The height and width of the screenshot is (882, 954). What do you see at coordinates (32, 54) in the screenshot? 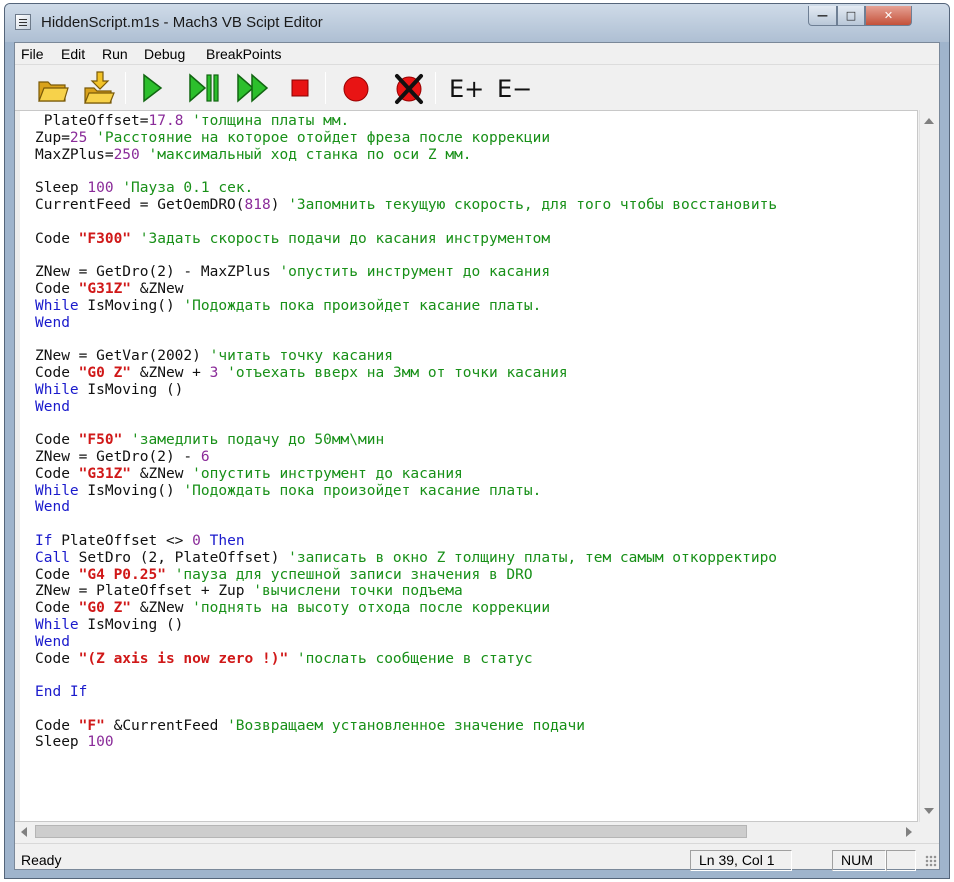
I see `menu-file: File` at bounding box center [32, 54].